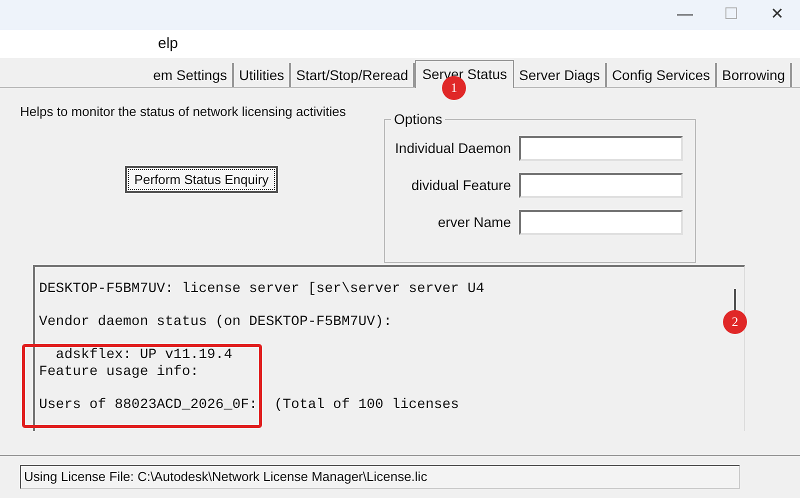 The width and height of the screenshot is (800, 498). What do you see at coordinates (685, 15) in the screenshot?
I see `minimize-button: —` at bounding box center [685, 15].